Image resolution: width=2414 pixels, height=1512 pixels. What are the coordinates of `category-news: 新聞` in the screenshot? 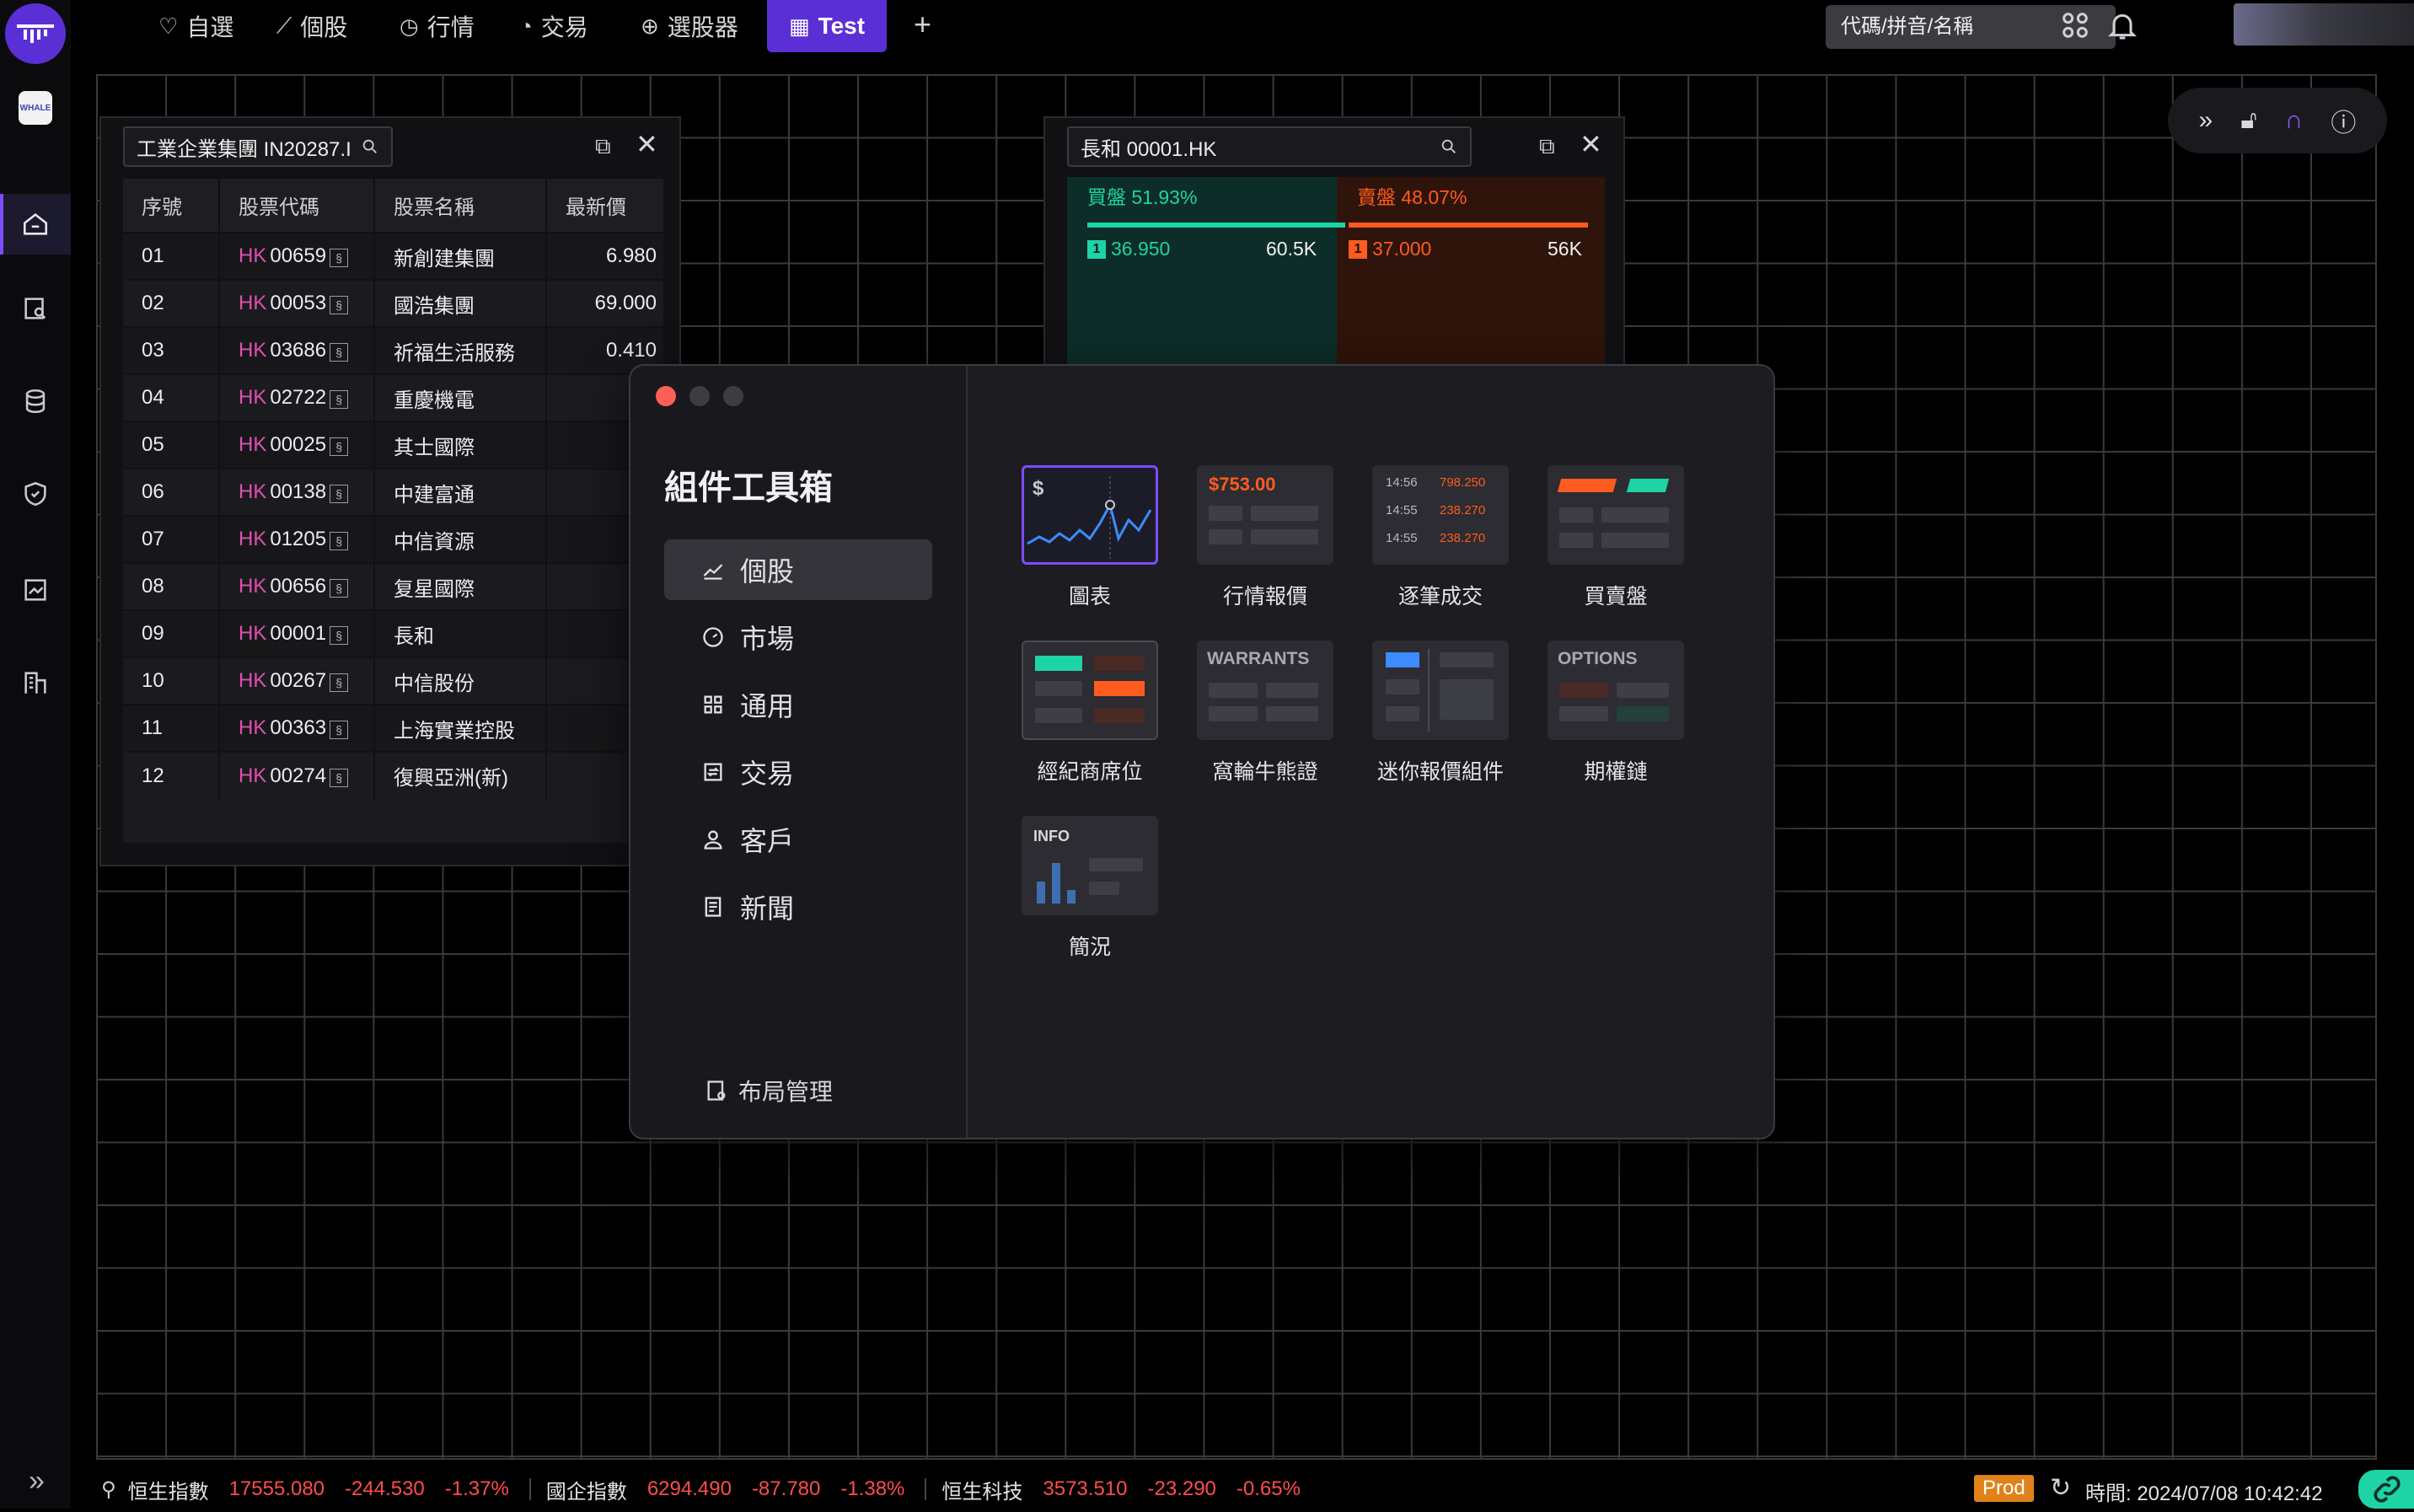 It's located at (798, 907).